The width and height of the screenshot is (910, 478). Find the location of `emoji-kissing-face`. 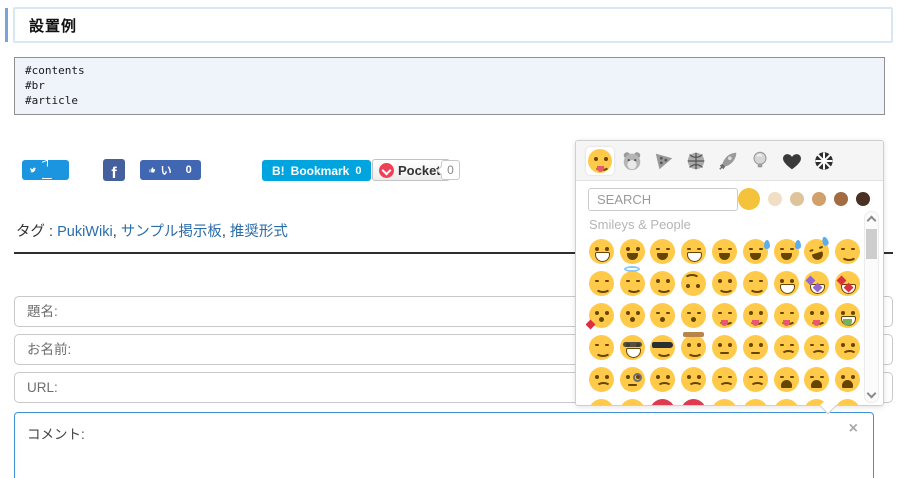

emoji-kissing-face is located at coordinates (632, 315).